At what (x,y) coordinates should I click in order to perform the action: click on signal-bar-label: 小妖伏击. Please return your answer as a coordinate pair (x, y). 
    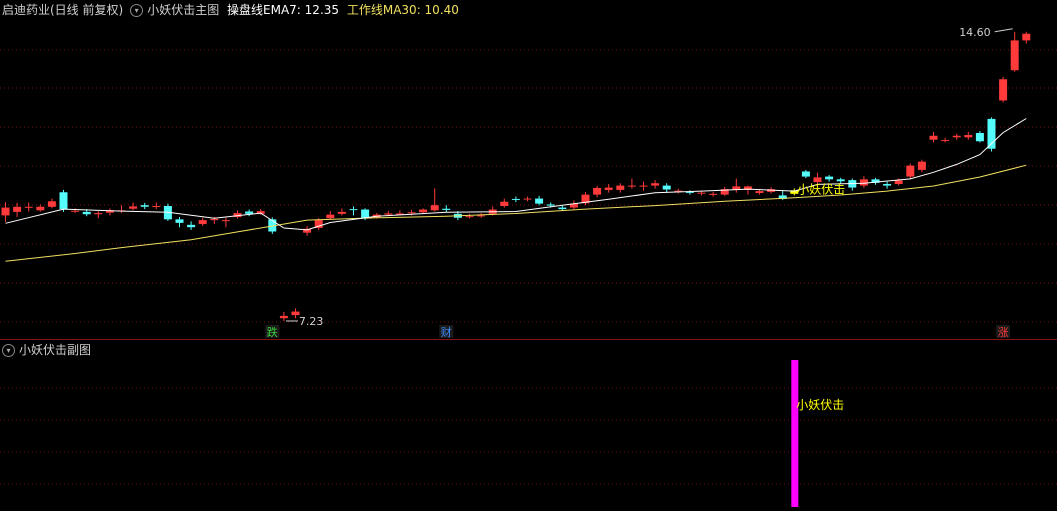
    Looking at the image, I should click on (820, 405).